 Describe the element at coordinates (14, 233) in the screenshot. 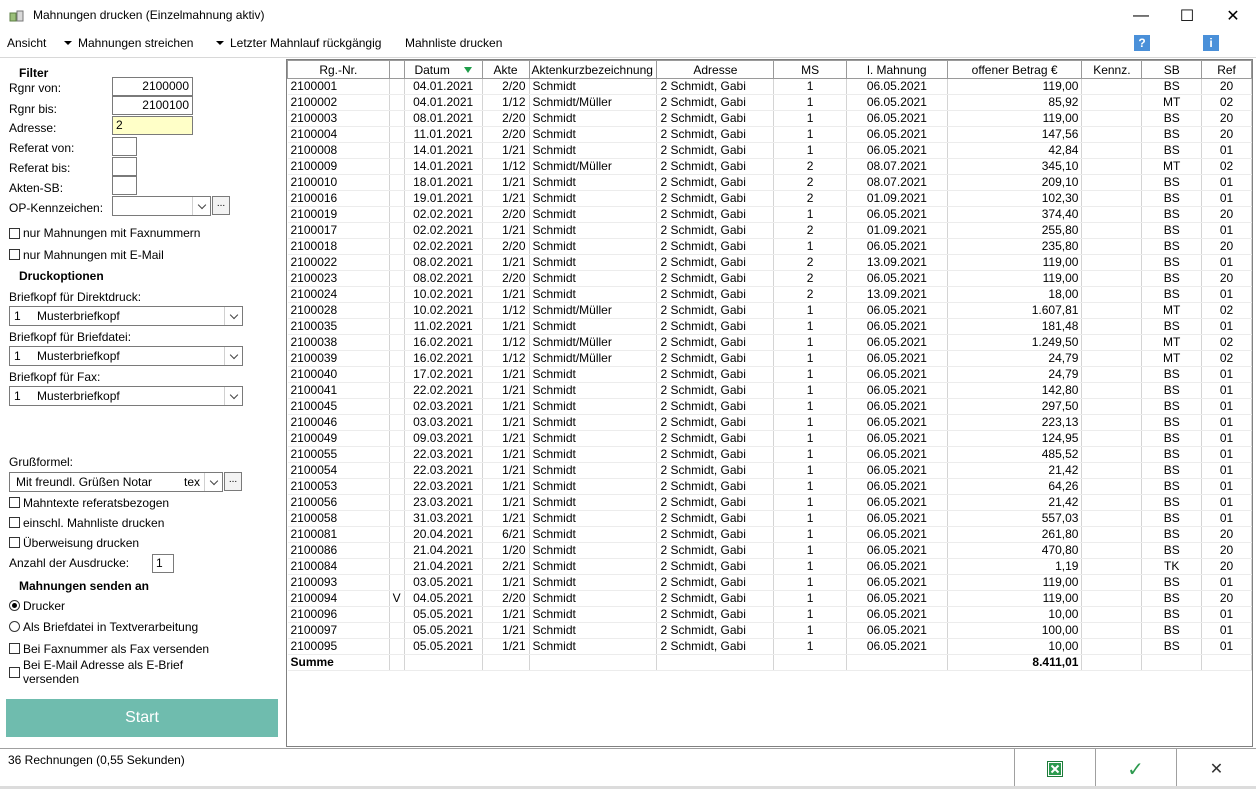

I see `nur-fax-checkbox` at that location.